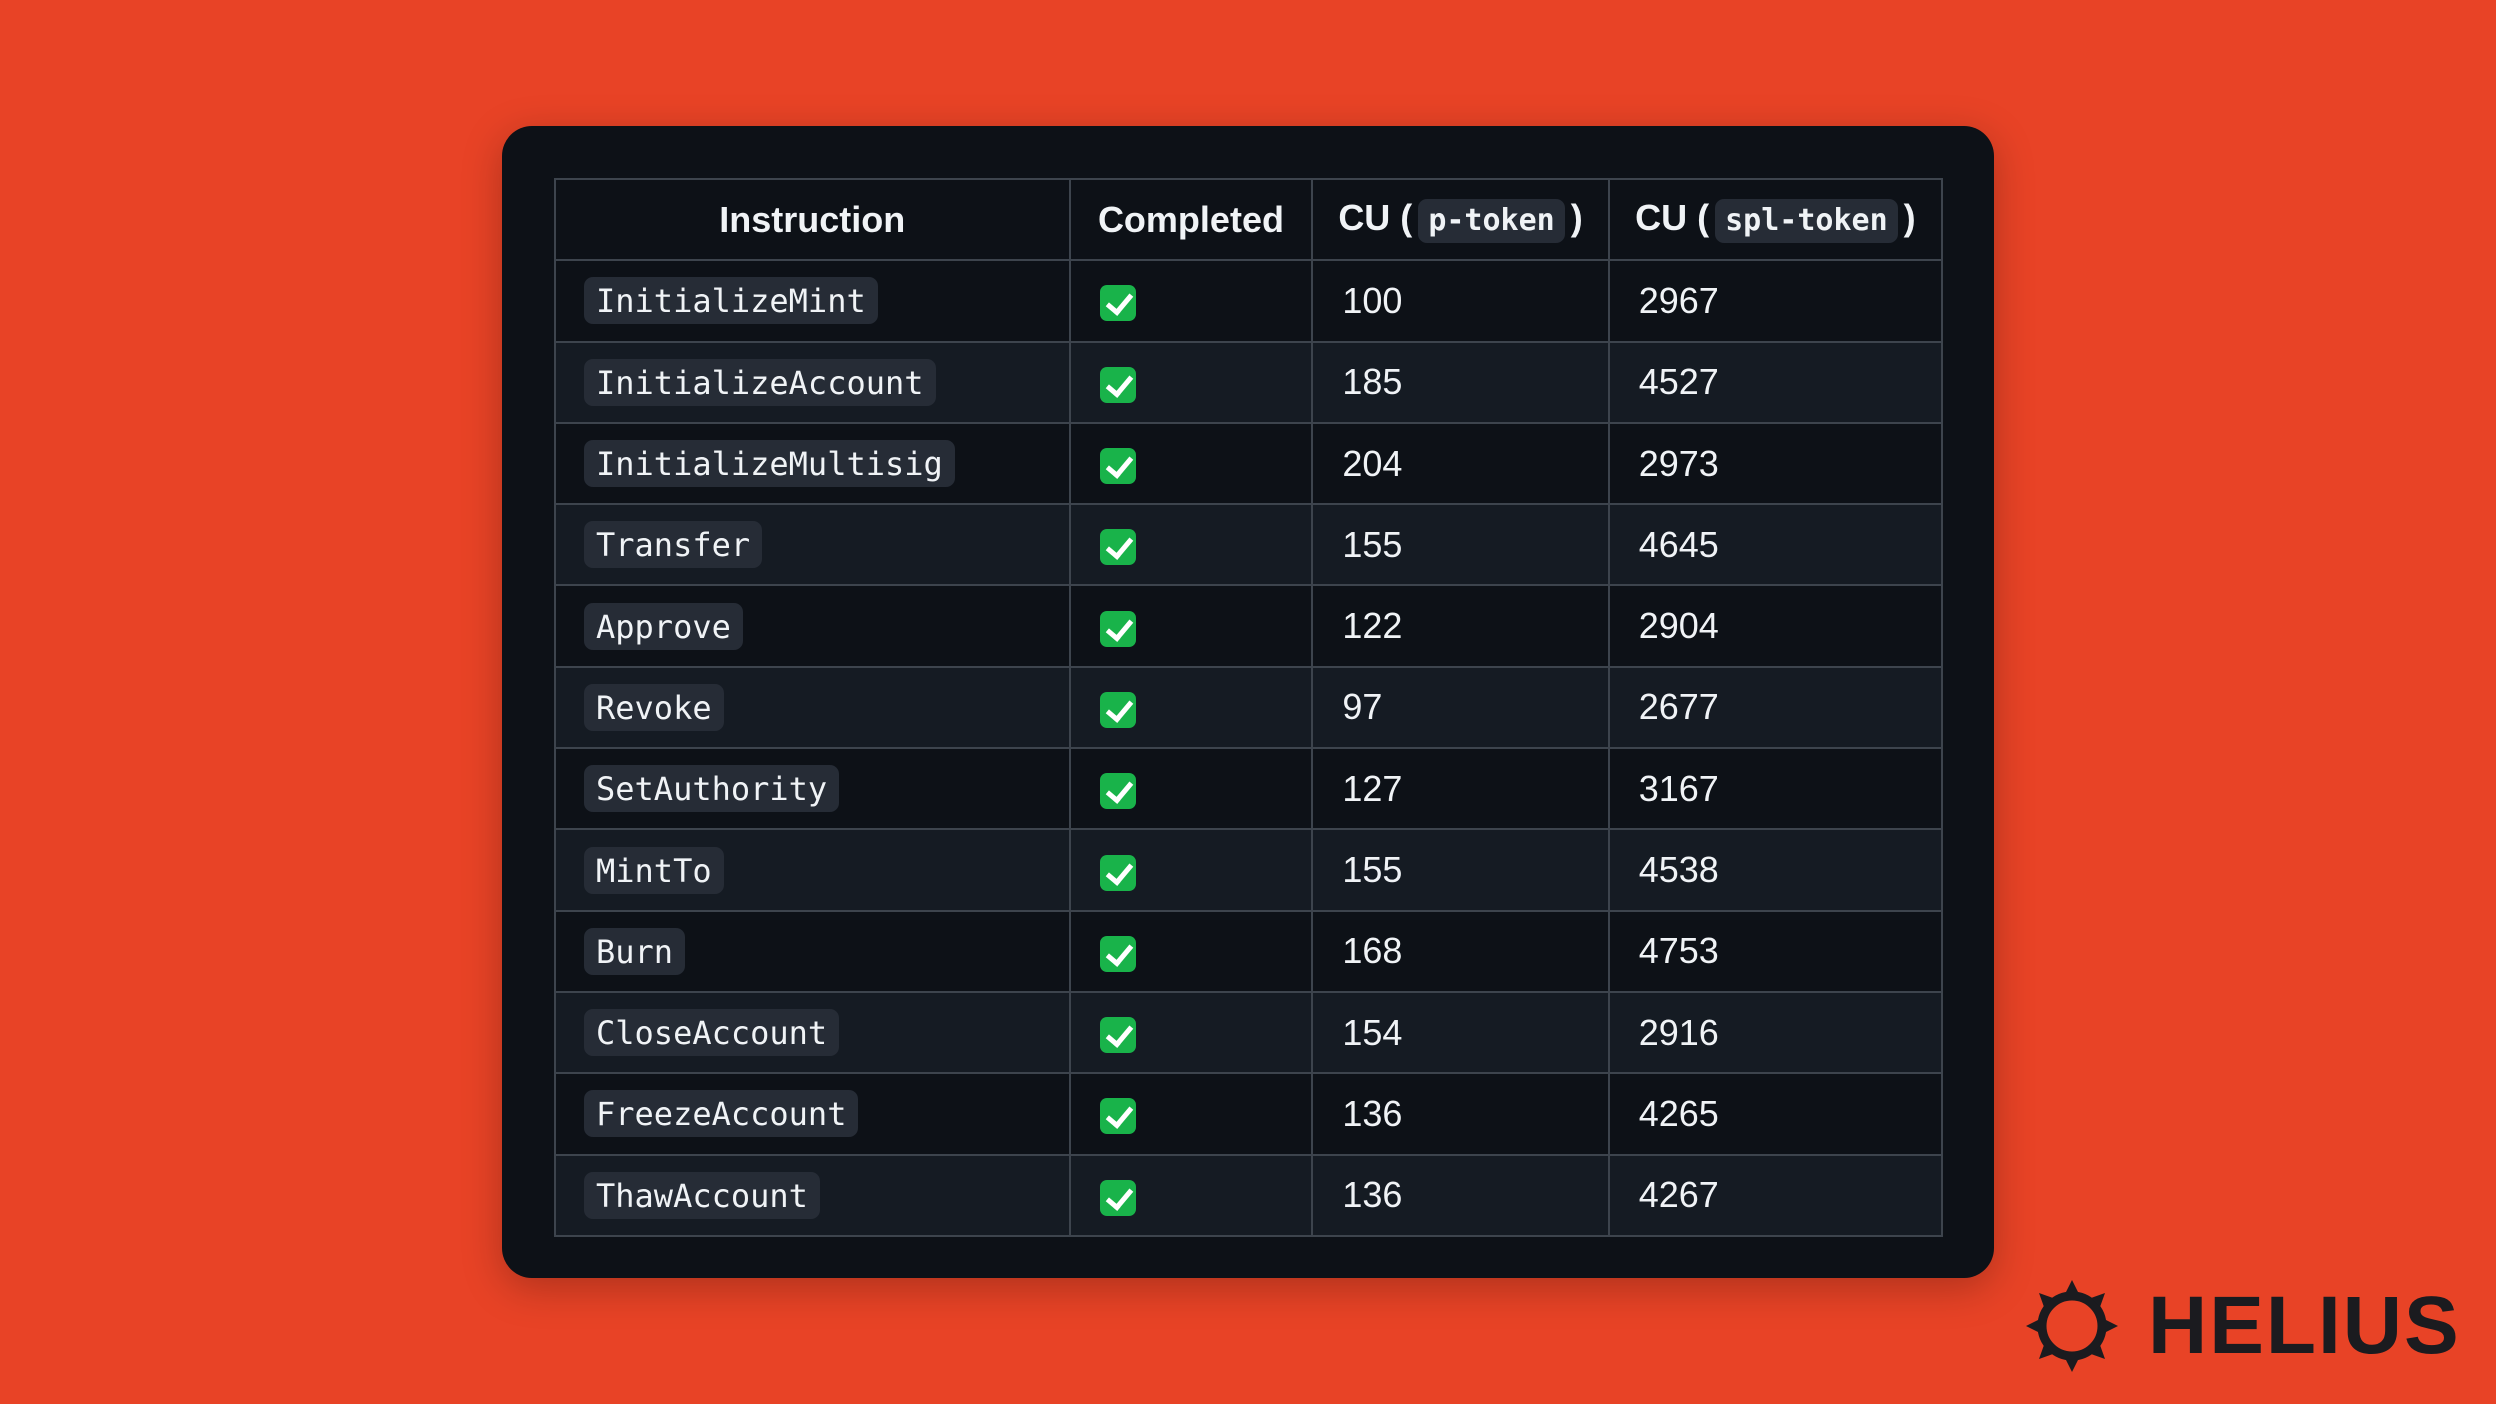  What do you see at coordinates (812, 870) in the screenshot?
I see `instruction-cell: MintTo` at bounding box center [812, 870].